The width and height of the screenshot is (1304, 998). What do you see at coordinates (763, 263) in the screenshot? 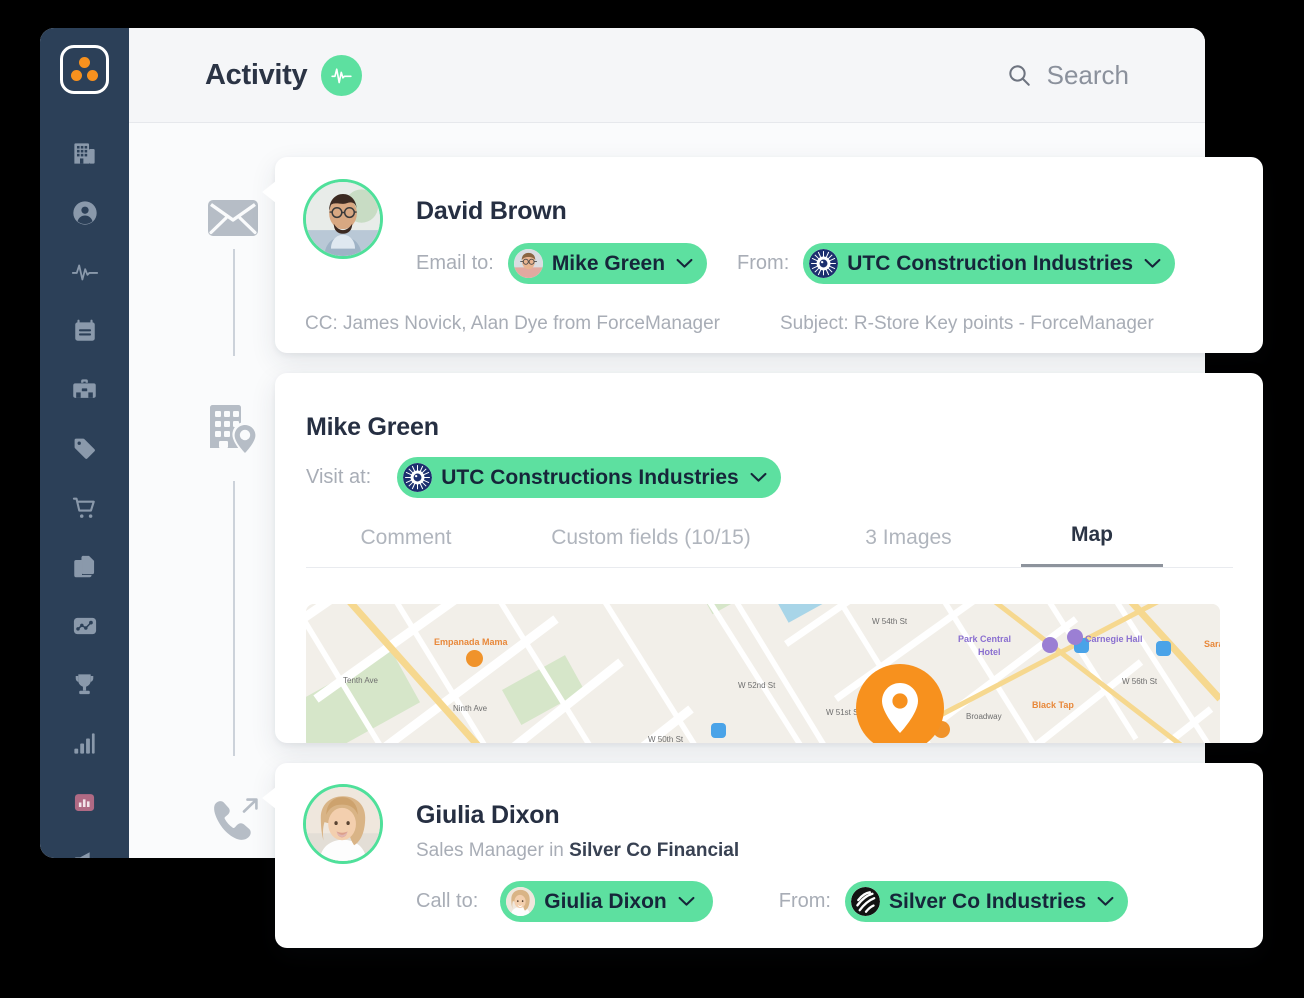
I see `email-from-label: From:` at bounding box center [763, 263].